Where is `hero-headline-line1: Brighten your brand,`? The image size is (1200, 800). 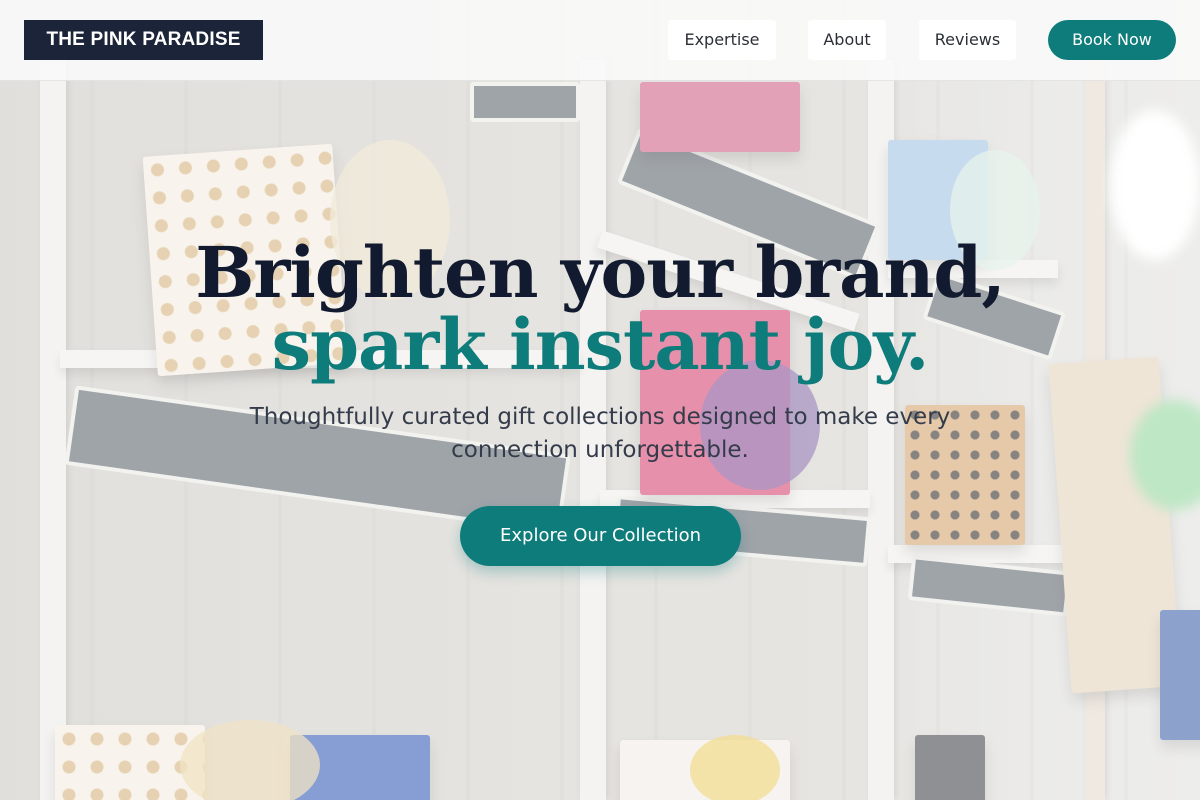
hero-headline-line1: Brighten your brand, is located at coordinates (600, 272).